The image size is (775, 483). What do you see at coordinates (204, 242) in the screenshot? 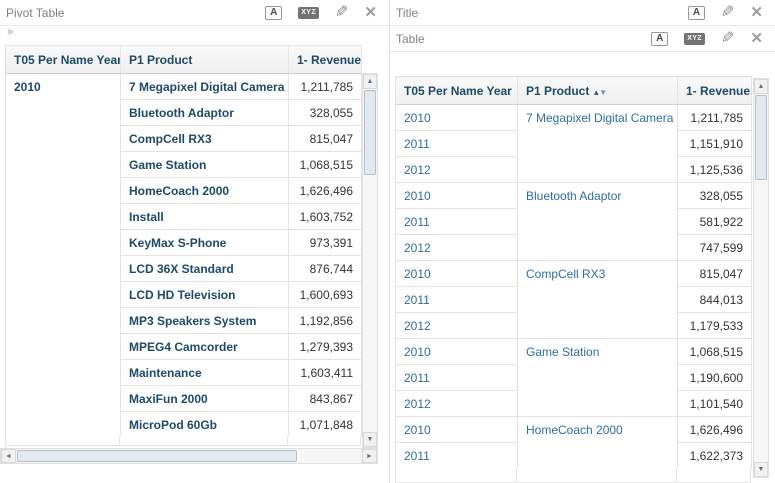
I see `pivot-product-cell: KeyMax S-Phone` at bounding box center [204, 242].